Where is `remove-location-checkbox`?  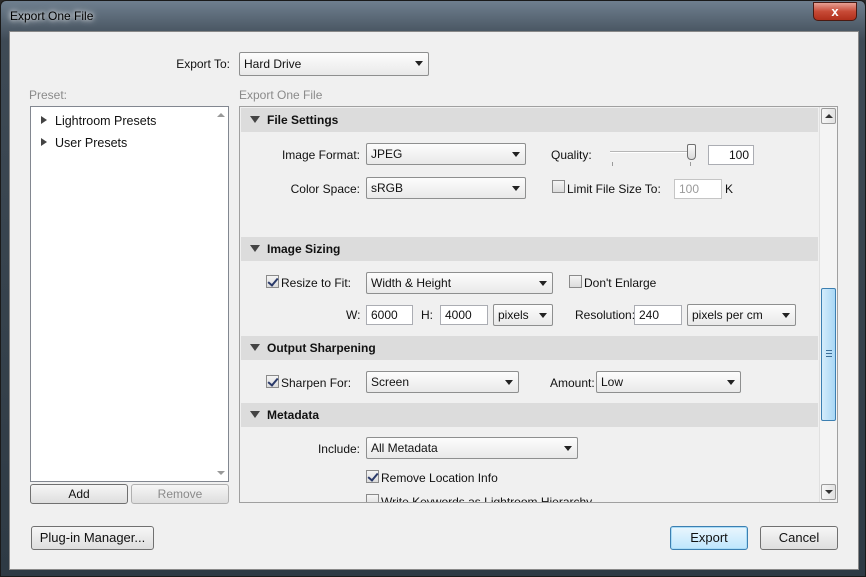
remove-location-checkbox is located at coordinates (372, 476).